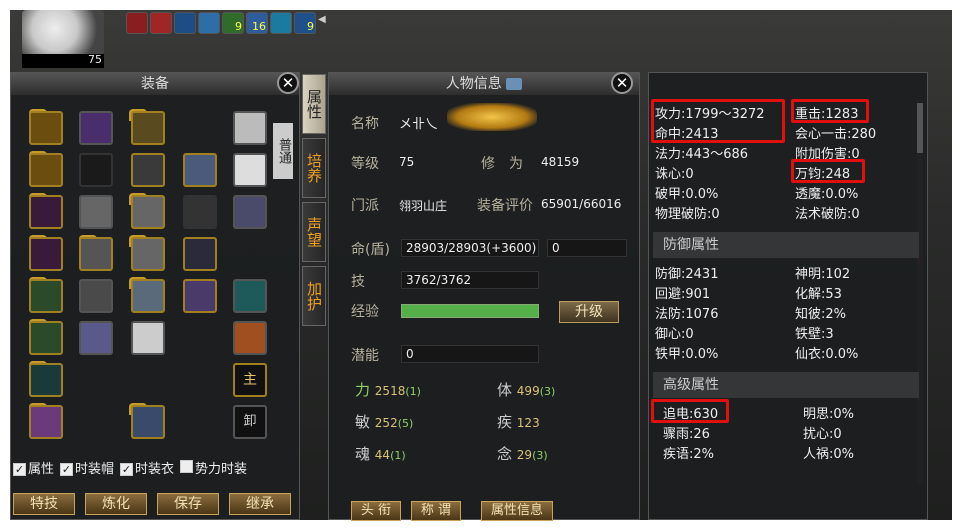 The width and height of the screenshot is (962, 530). What do you see at coordinates (436, 511) in the screenshot?
I see `nickname-button: 称 谓` at bounding box center [436, 511].